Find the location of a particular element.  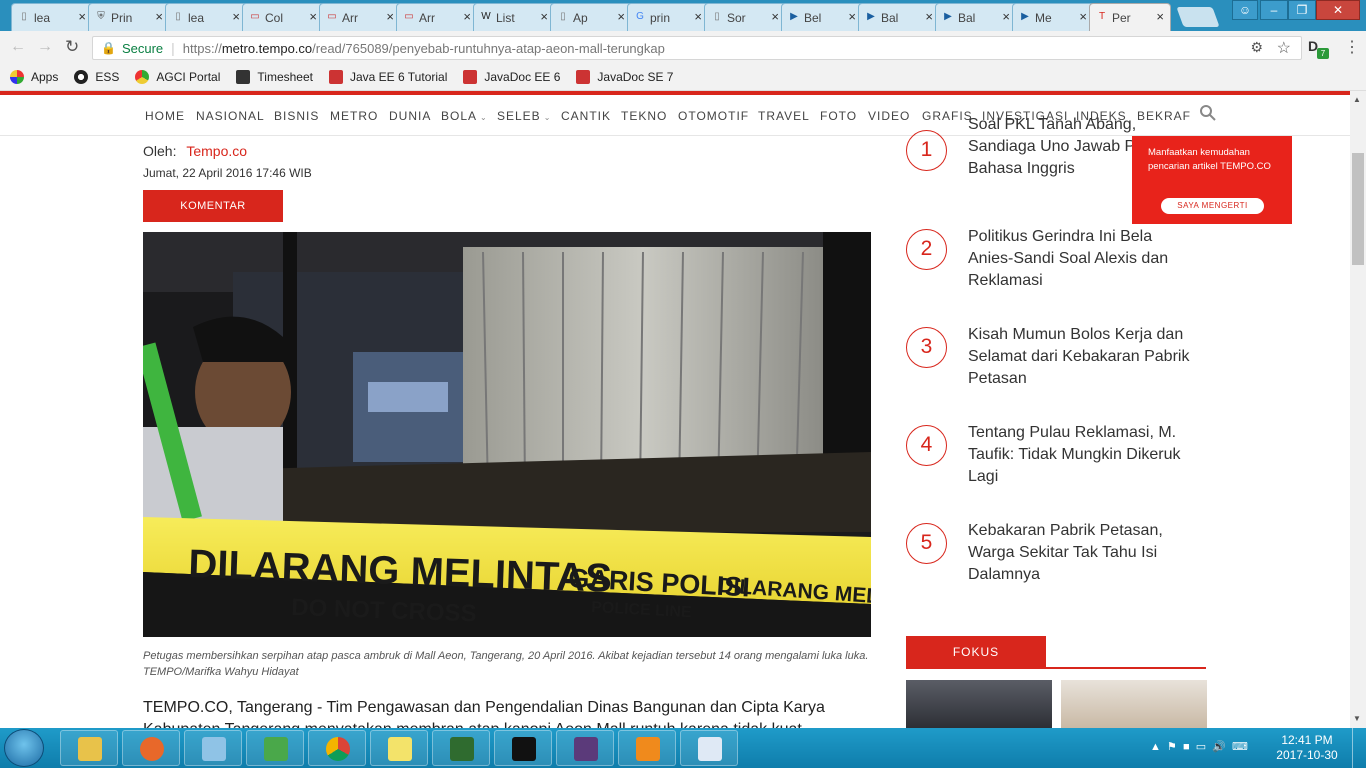

tray-icons: ▲ ⚑ ■ ▭ 🔊 ⌨ is located at coordinates (1199, 746).